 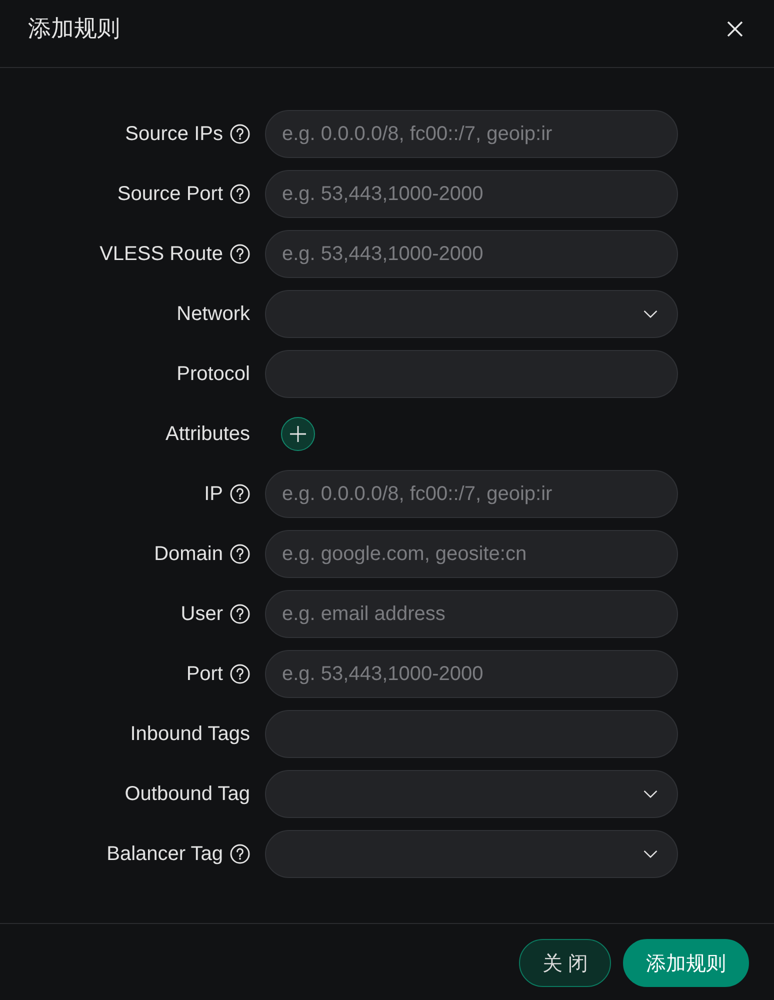 What do you see at coordinates (170, 194) in the screenshot?
I see `field-label: Source Port` at bounding box center [170, 194].